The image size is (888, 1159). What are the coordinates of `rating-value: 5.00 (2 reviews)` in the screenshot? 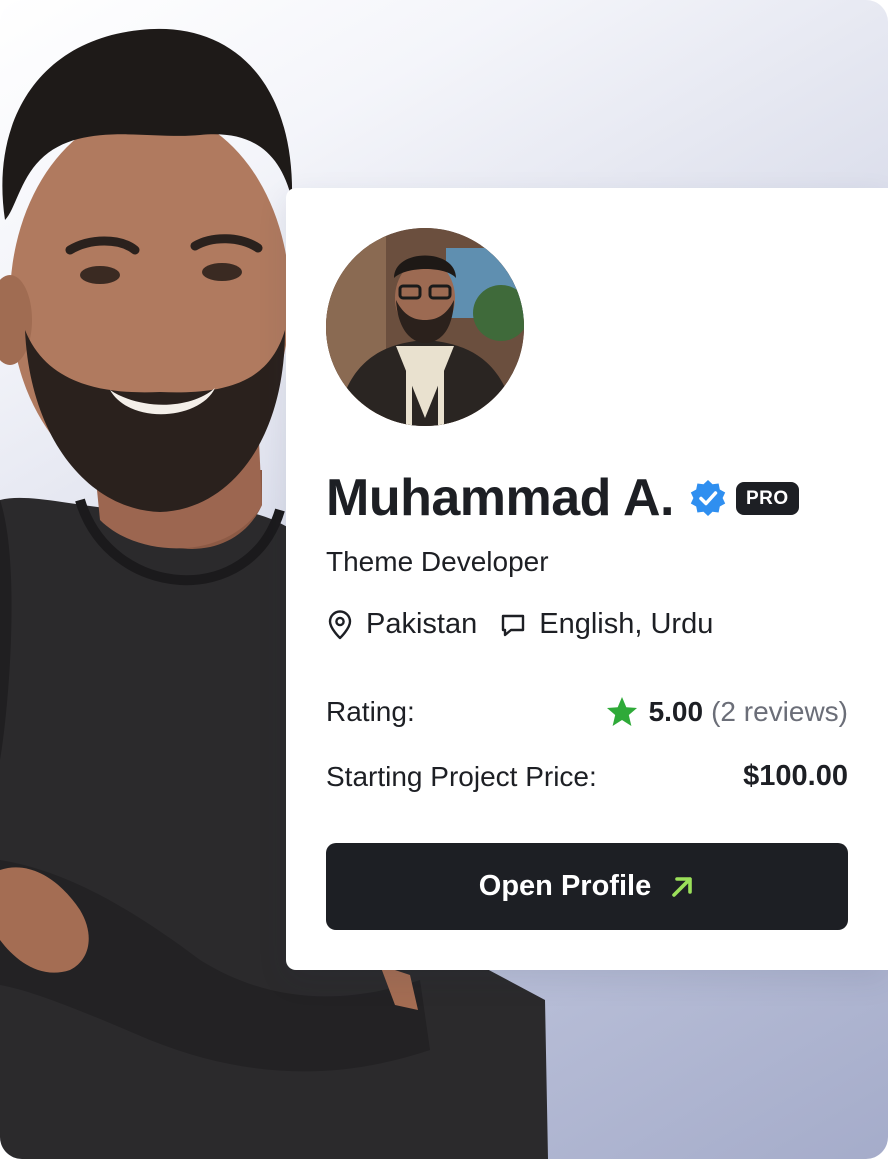 It's located at (726, 712).